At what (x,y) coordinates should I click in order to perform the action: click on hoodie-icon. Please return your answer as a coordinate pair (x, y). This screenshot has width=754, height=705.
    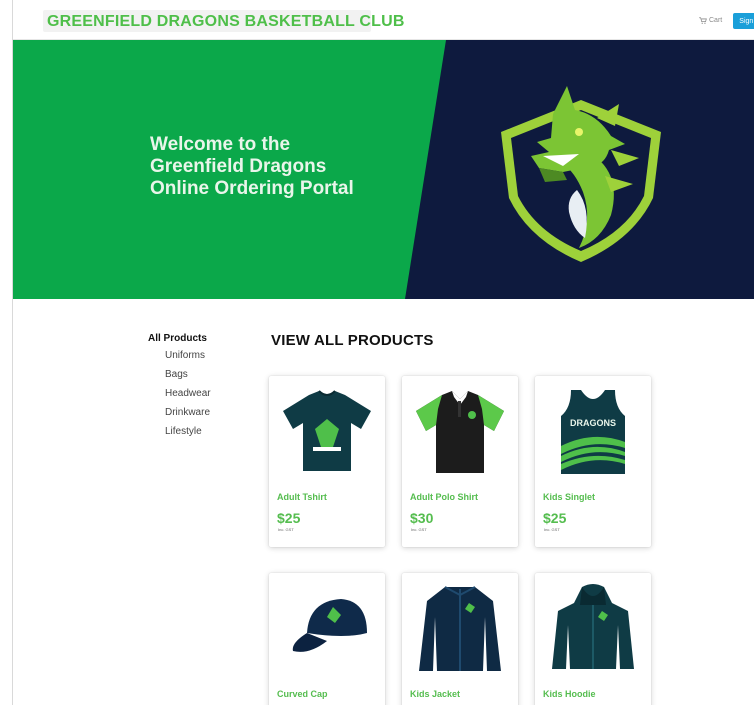
    Looking at the image, I should click on (593, 626).